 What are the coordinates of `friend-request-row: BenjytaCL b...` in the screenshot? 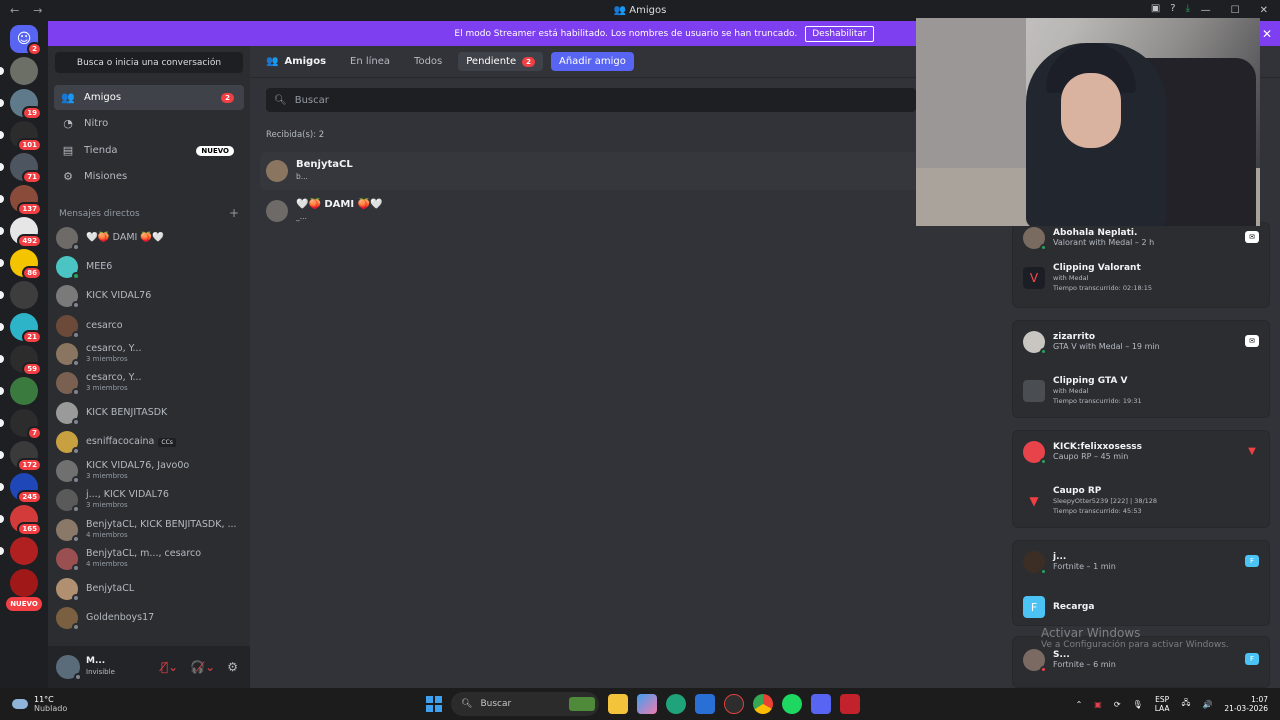 It's located at (590, 171).